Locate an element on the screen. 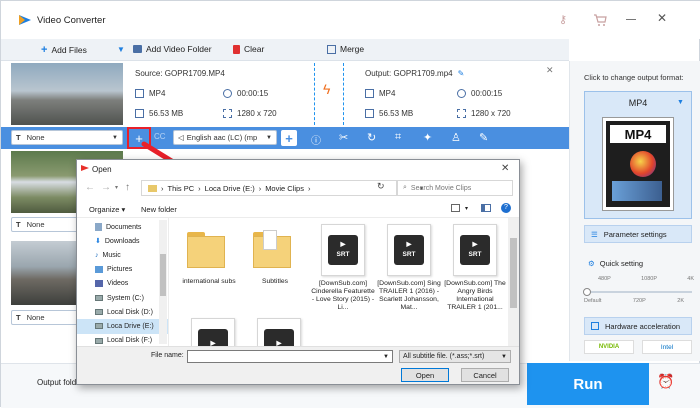 The image size is (700, 408). help-icon: ? is located at coordinates (506, 208).